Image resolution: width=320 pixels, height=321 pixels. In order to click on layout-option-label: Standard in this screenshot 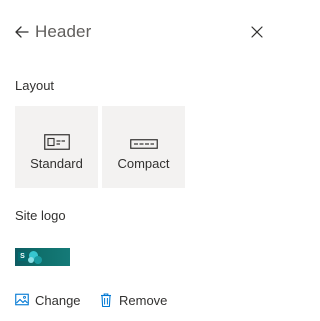, I will do `click(56, 163)`.